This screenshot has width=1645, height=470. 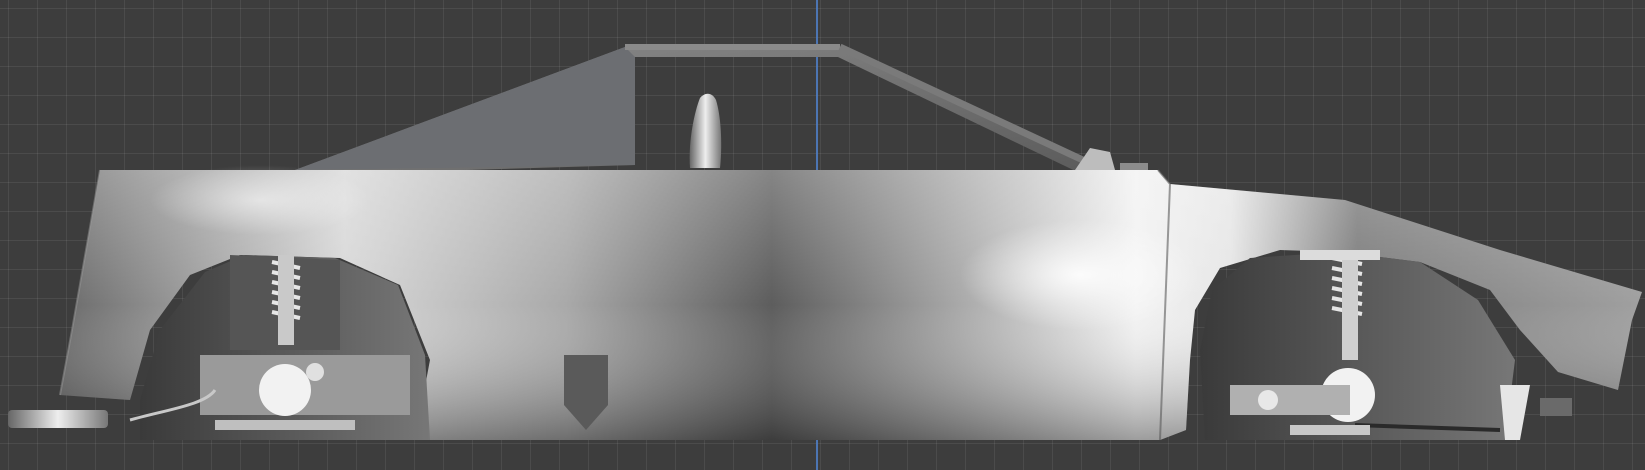 I want to click on exhaust-pipe, so click(x=58, y=419).